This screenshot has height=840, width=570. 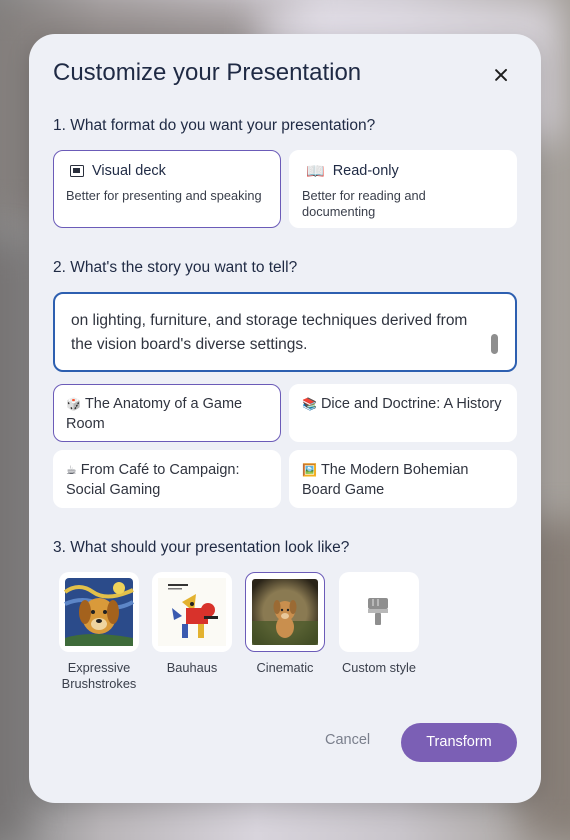 I want to click on suggestion-chip: 🎲 The Anatomy of a Game Room, so click(x=167, y=413).